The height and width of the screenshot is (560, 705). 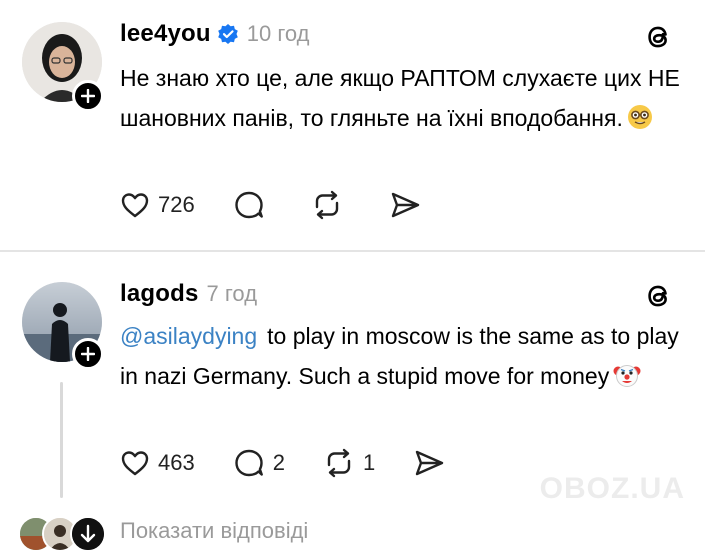 I want to click on repost-button, so click(x=331, y=205).